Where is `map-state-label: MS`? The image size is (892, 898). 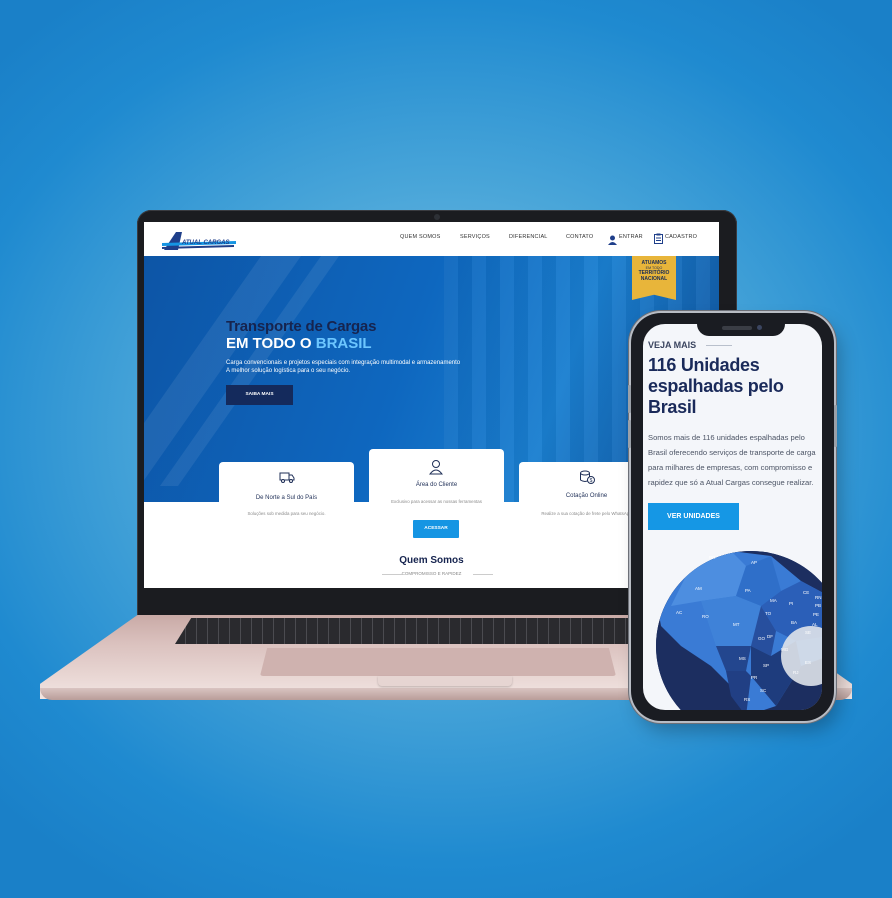 map-state-label: MS is located at coordinates (742, 658).